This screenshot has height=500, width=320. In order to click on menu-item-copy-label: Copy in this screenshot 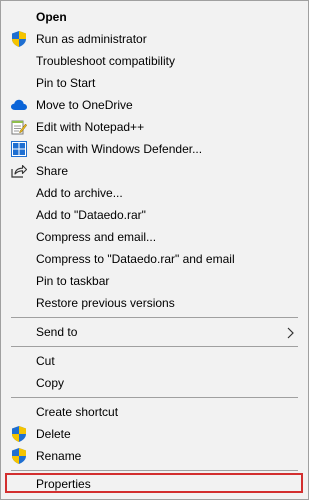, I will do `click(50, 383)`.